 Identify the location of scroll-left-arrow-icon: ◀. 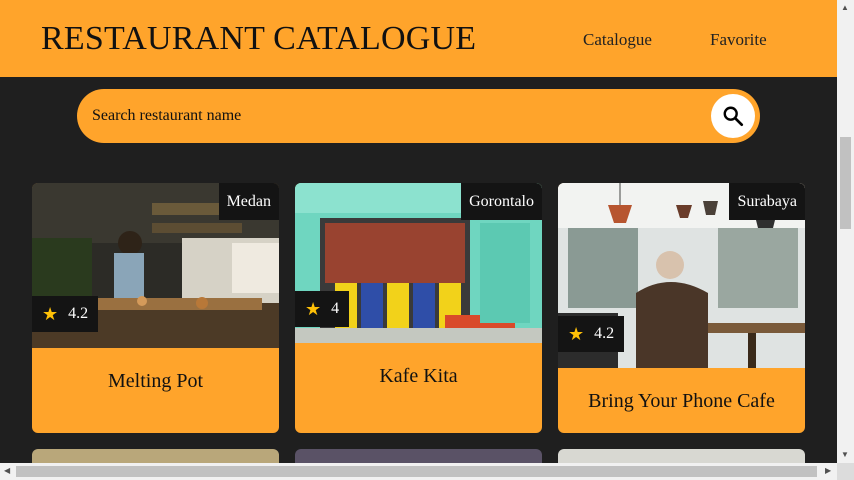
(7, 470).